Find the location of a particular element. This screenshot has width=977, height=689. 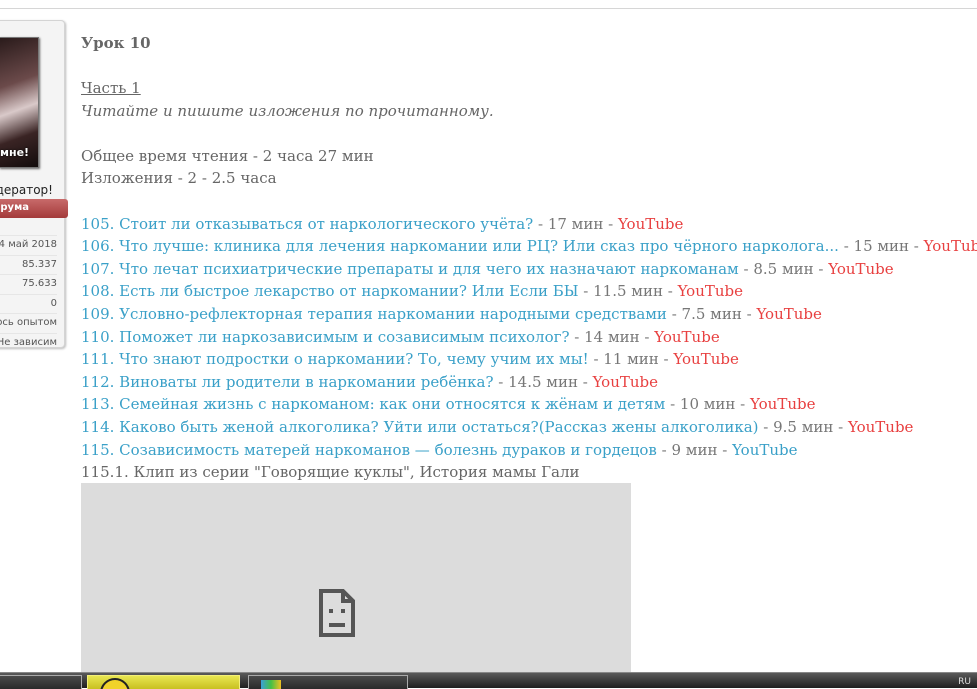

stat-messages: 85.337 is located at coordinates (28, 264).